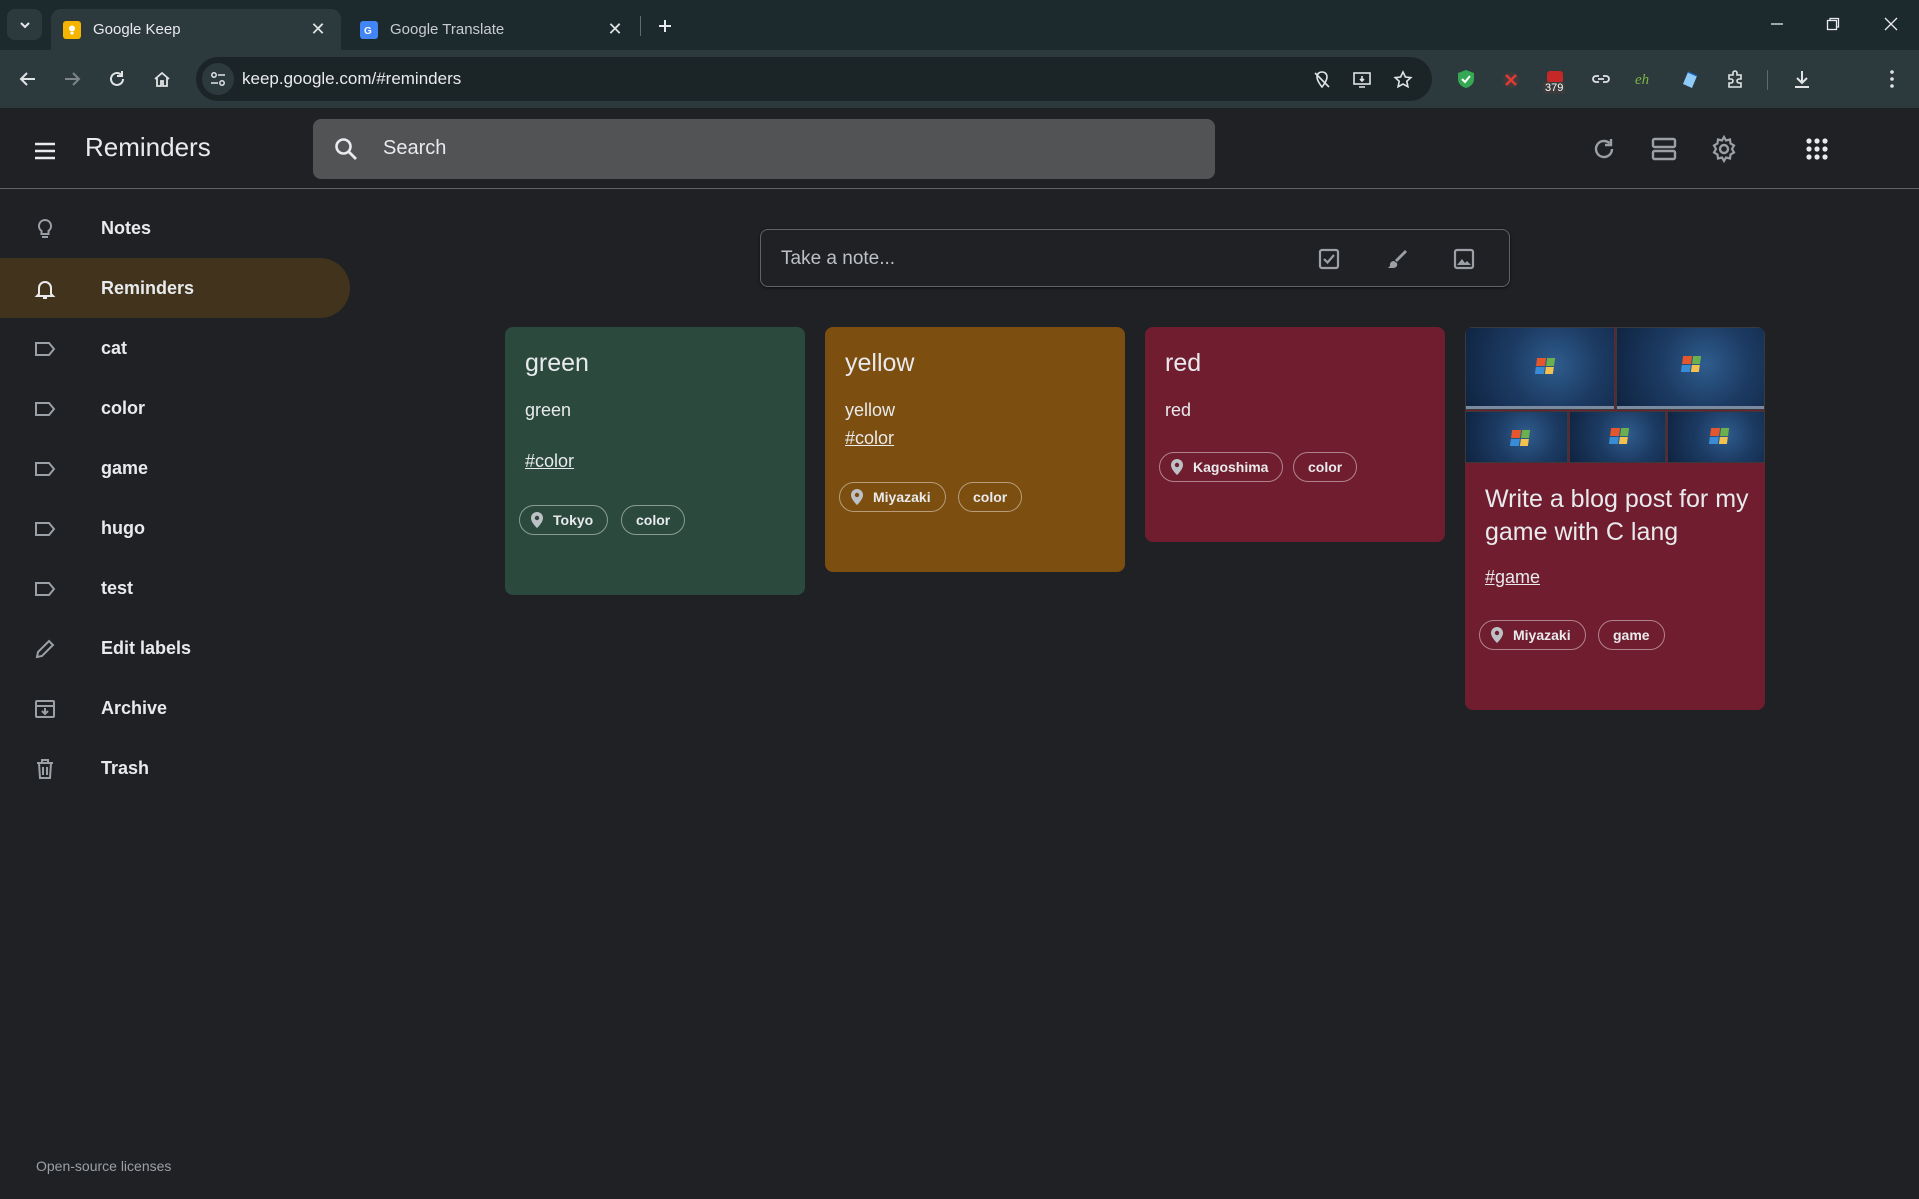 This screenshot has height=1199, width=1919. Describe the element at coordinates (1295, 434) in the screenshot. I see `note-card-red: red red Kagoshima color` at that location.